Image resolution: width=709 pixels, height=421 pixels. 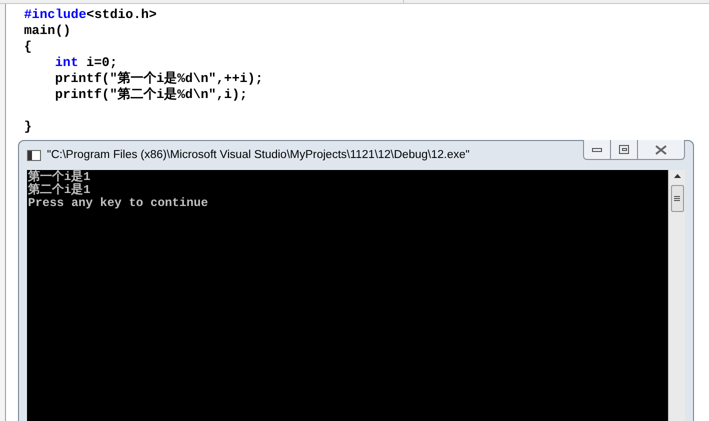 I want to click on code-text: printf("第一个i是%d\n",++i);, so click(x=159, y=79).